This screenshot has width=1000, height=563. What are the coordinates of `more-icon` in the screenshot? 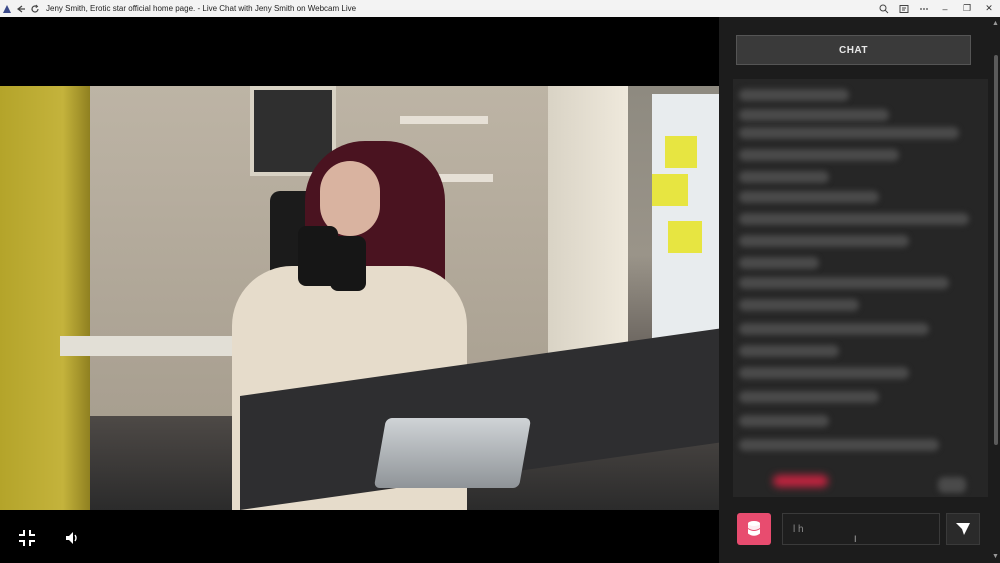 It's located at (924, 9).